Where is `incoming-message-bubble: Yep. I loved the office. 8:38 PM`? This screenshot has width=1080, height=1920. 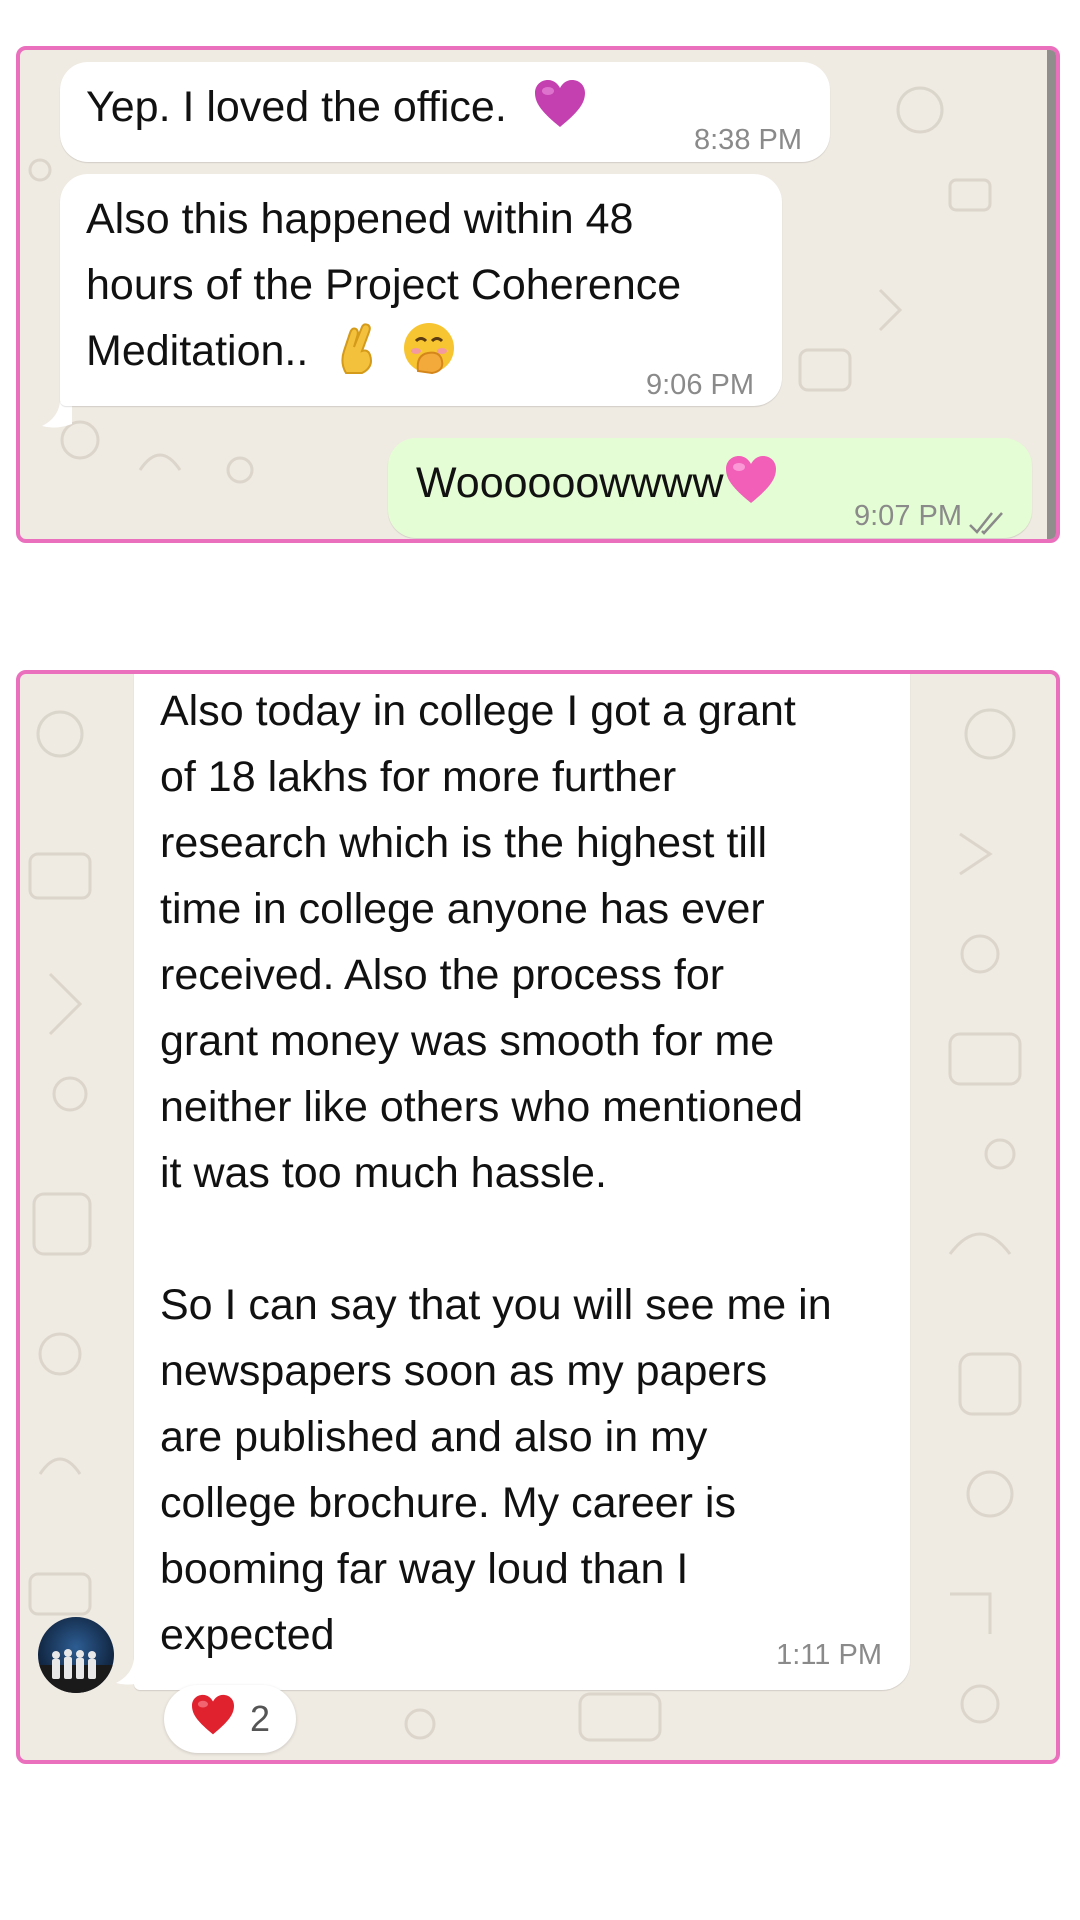 incoming-message-bubble: Yep. I loved the office. 8:38 PM is located at coordinates (445, 112).